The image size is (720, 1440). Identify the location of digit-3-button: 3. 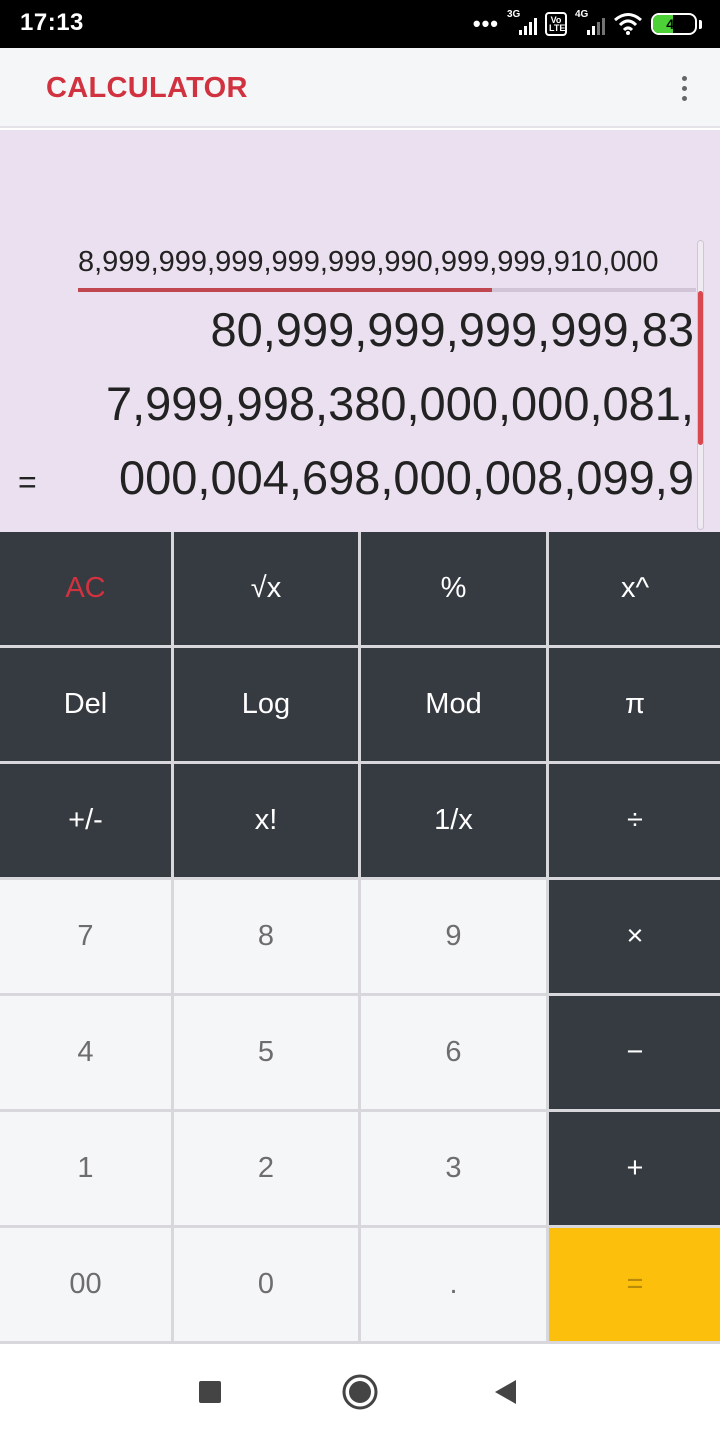
(453, 1168).